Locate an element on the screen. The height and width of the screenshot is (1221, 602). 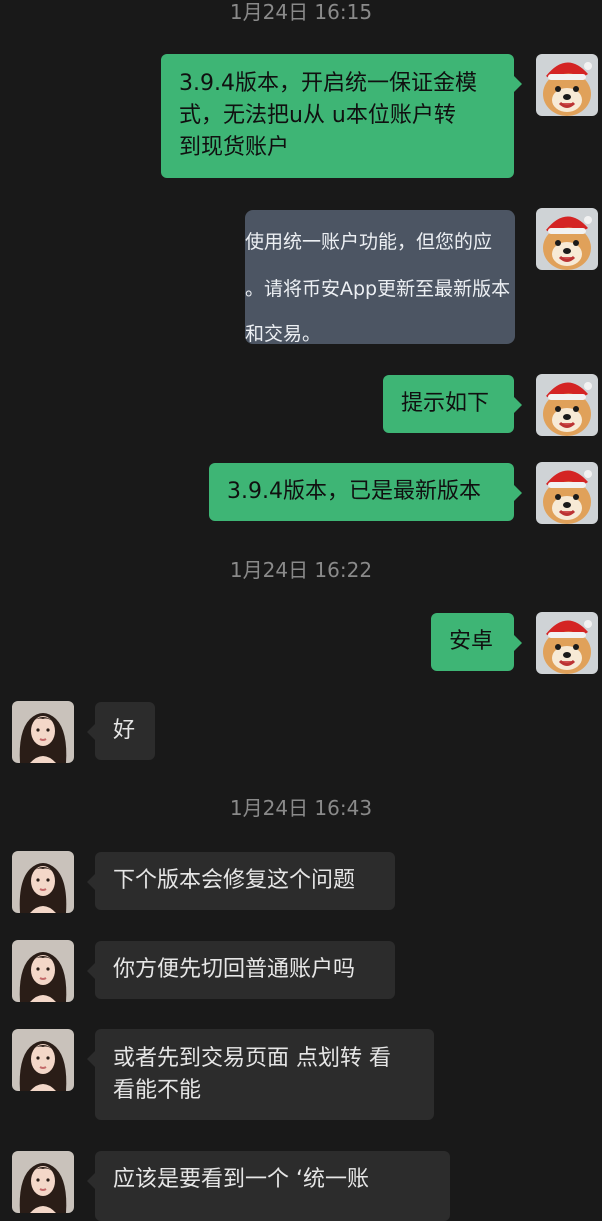
outgoing-message-bubble: 安卓 is located at coordinates (476, 642).